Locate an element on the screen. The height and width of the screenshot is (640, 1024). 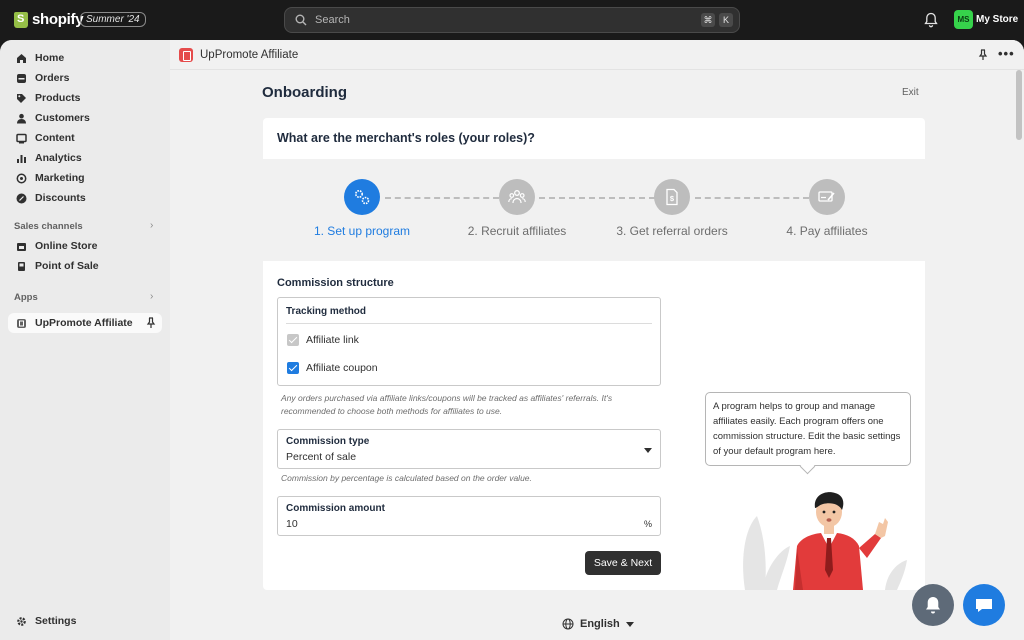
brand-name: shopify is located at coordinates (58, 19).